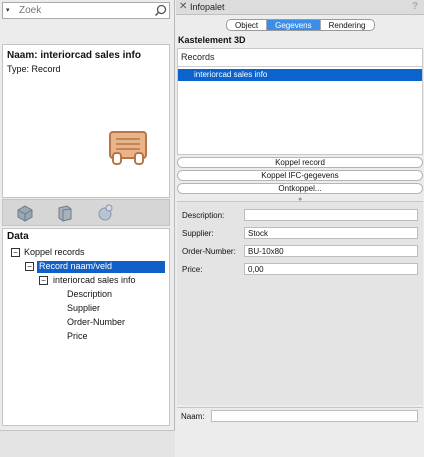 Image resolution: width=424 pixels, height=457 pixels. What do you see at coordinates (212, 40) in the screenshot?
I see `object-type-title: Kastelement 3D` at bounding box center [212, 40].